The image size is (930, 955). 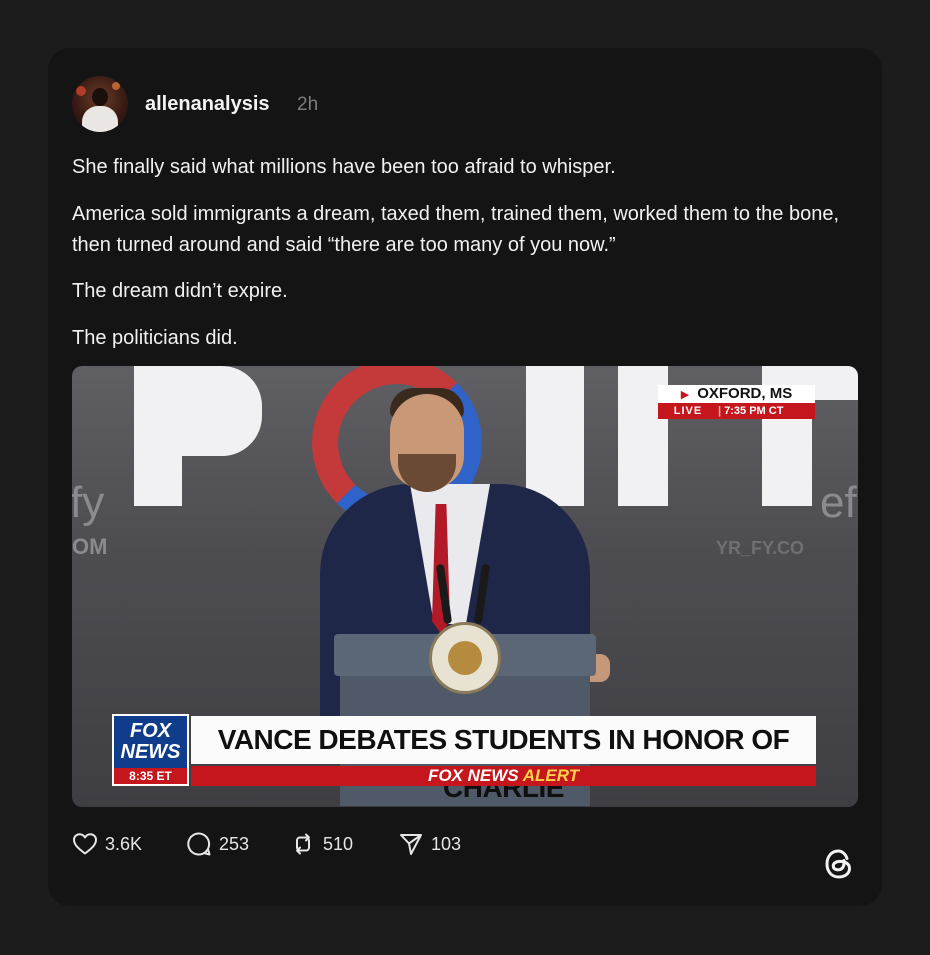 What do you see at coordinates (217, 844) in the screenshot?
I see `reply-button: 253` at bounding box center [217, 844].